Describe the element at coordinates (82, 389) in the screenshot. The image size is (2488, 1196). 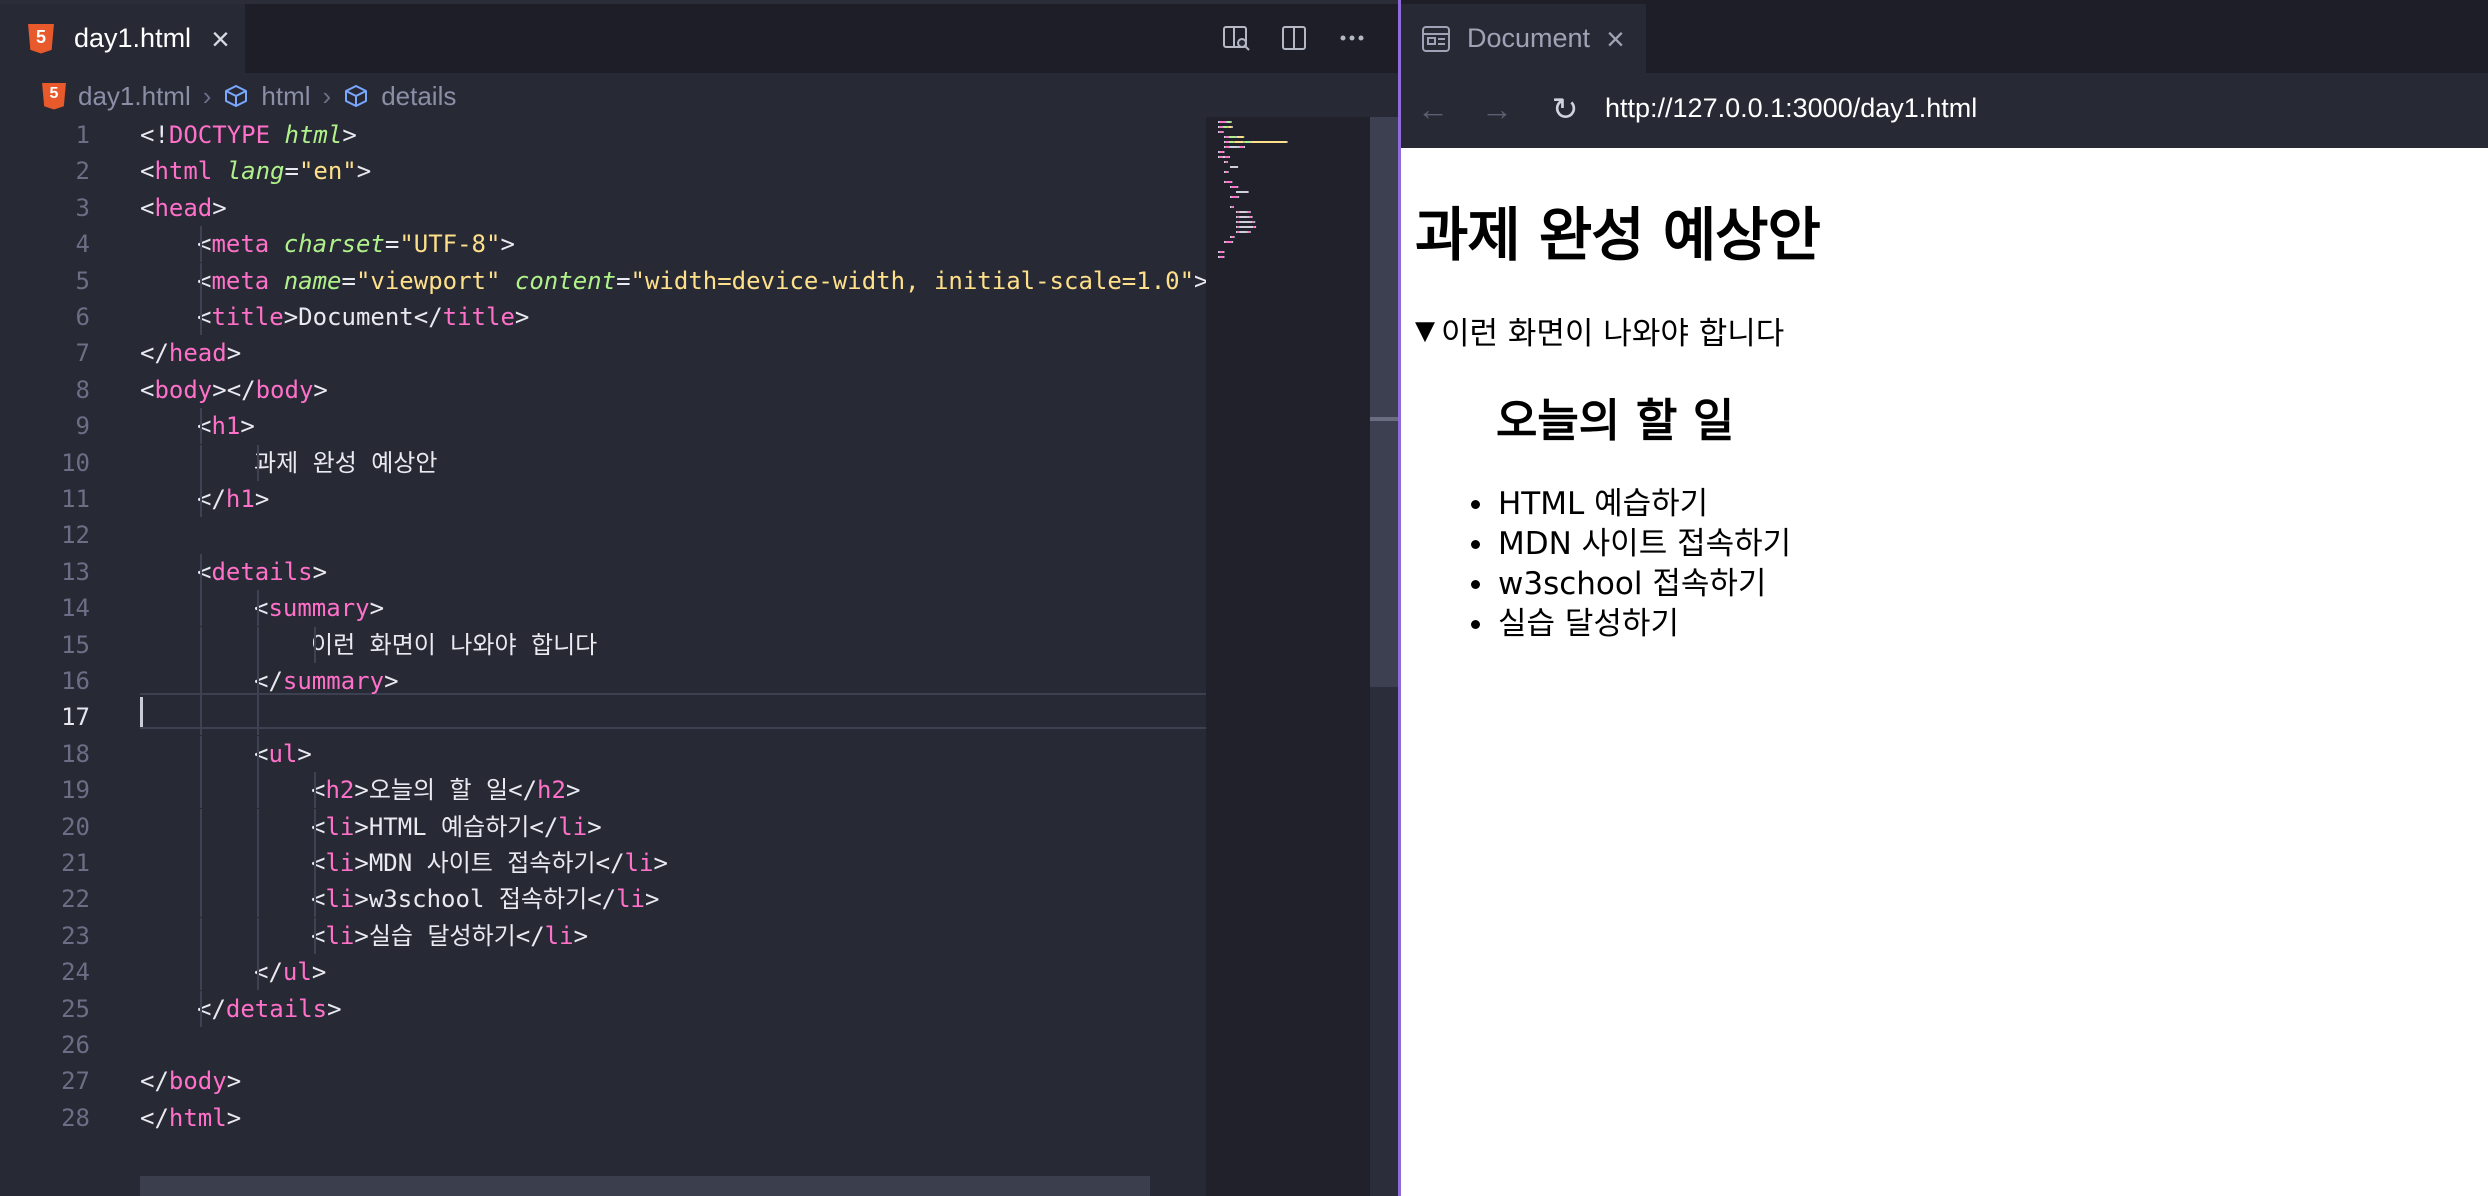
I see `line-number: 8` at that location.